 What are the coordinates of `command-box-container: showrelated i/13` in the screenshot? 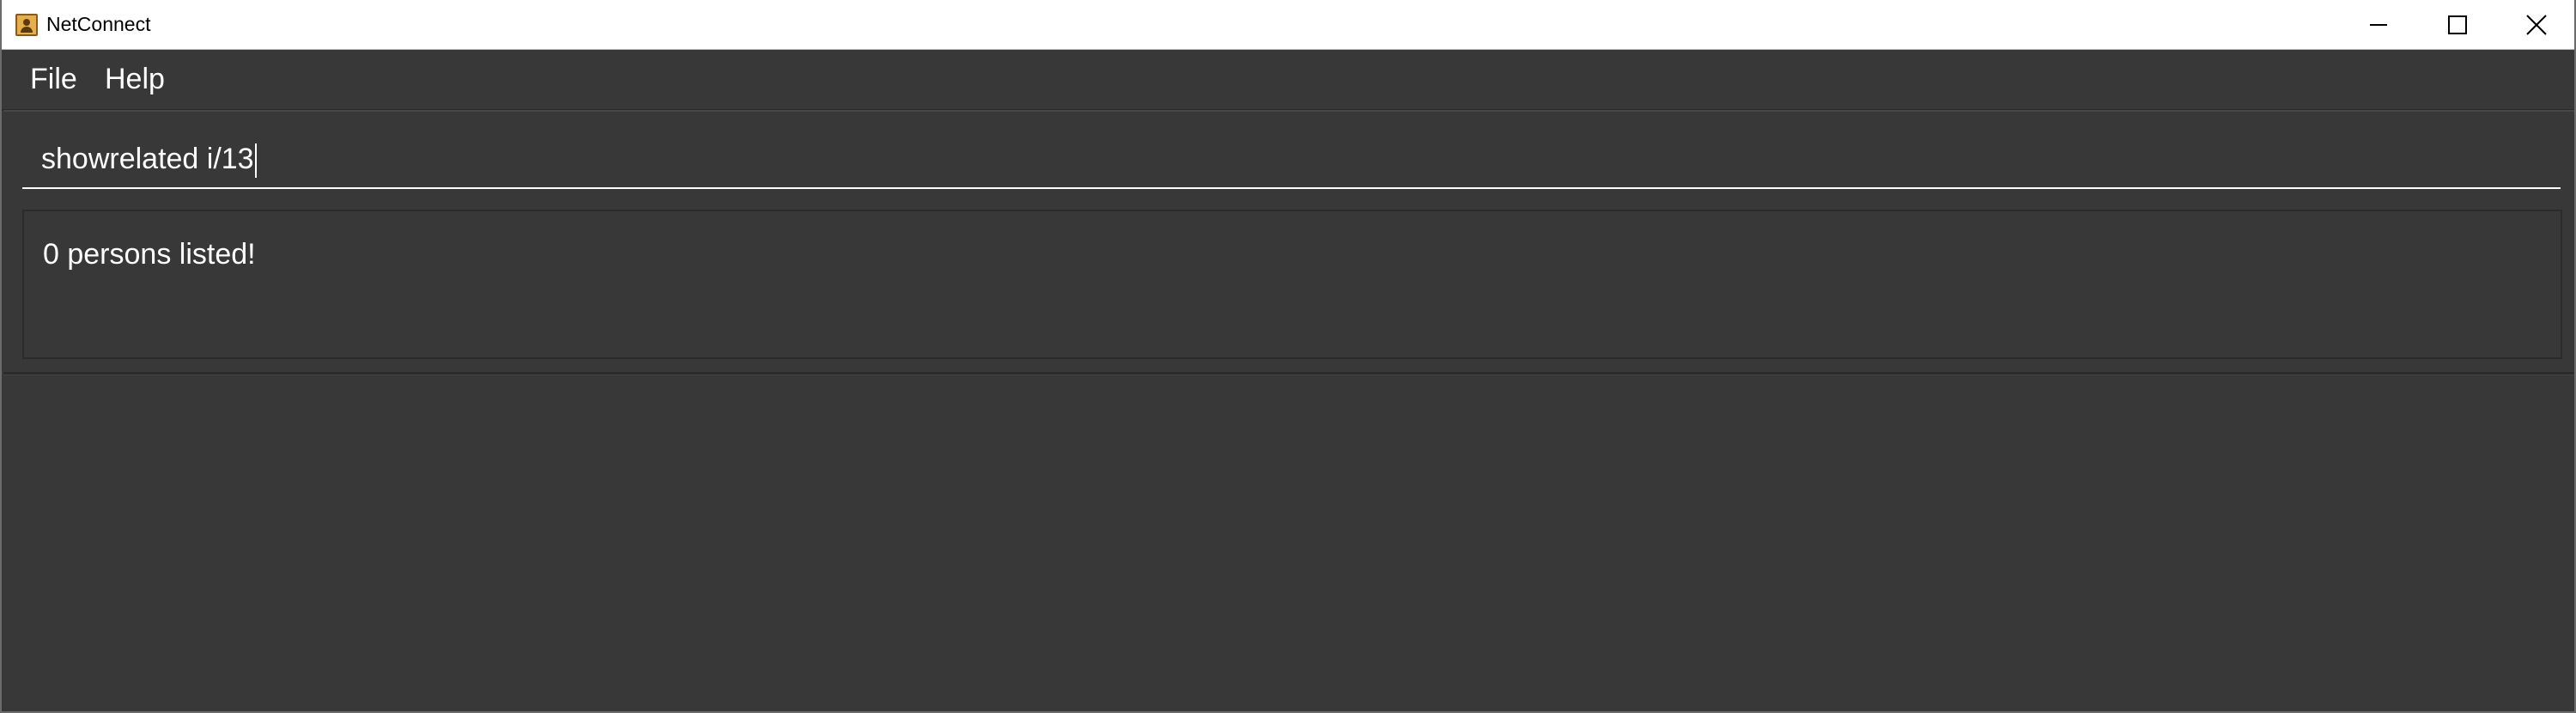 It's located at (1288, 153).